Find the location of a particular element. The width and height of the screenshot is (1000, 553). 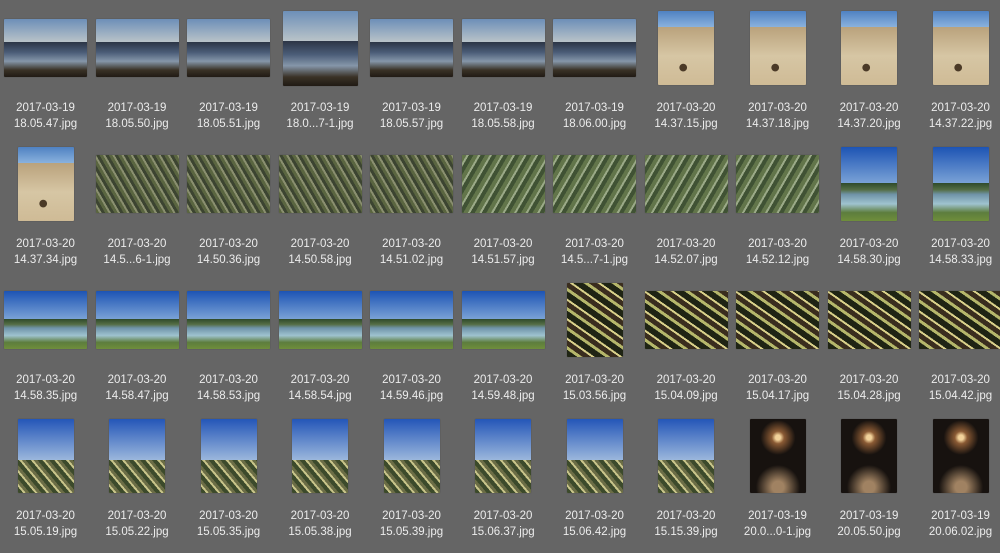

photo-item: 2017-03-20 14.51.57.jpg is located at coordinates (503, 210).